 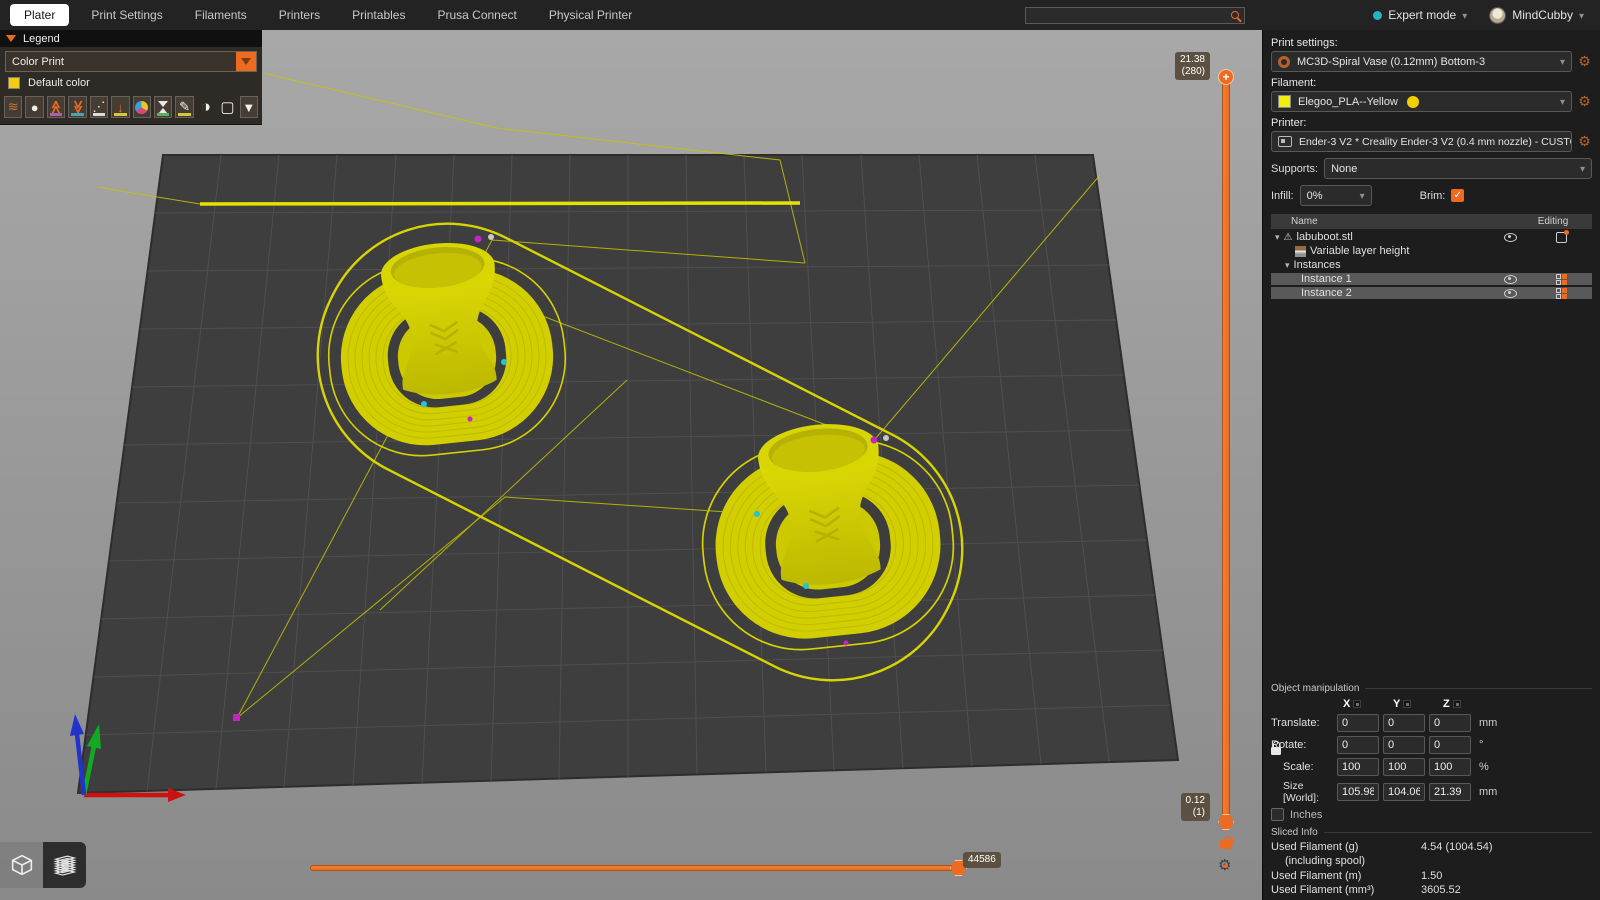 I want to click on collapse-triangle-icon, so click(x=11, y=38).